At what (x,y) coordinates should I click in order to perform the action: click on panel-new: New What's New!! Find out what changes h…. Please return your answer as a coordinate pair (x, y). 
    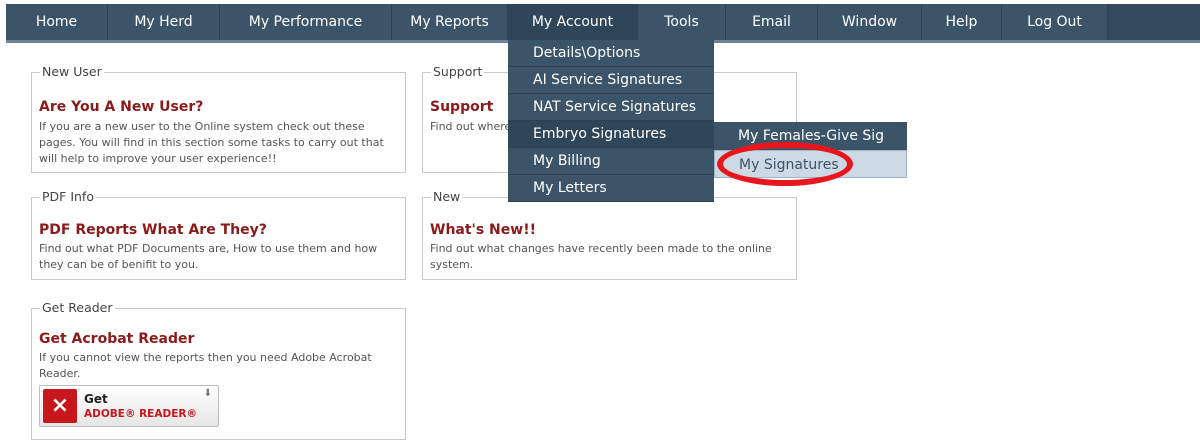
    Looking at the image, I should click on (609, 234).